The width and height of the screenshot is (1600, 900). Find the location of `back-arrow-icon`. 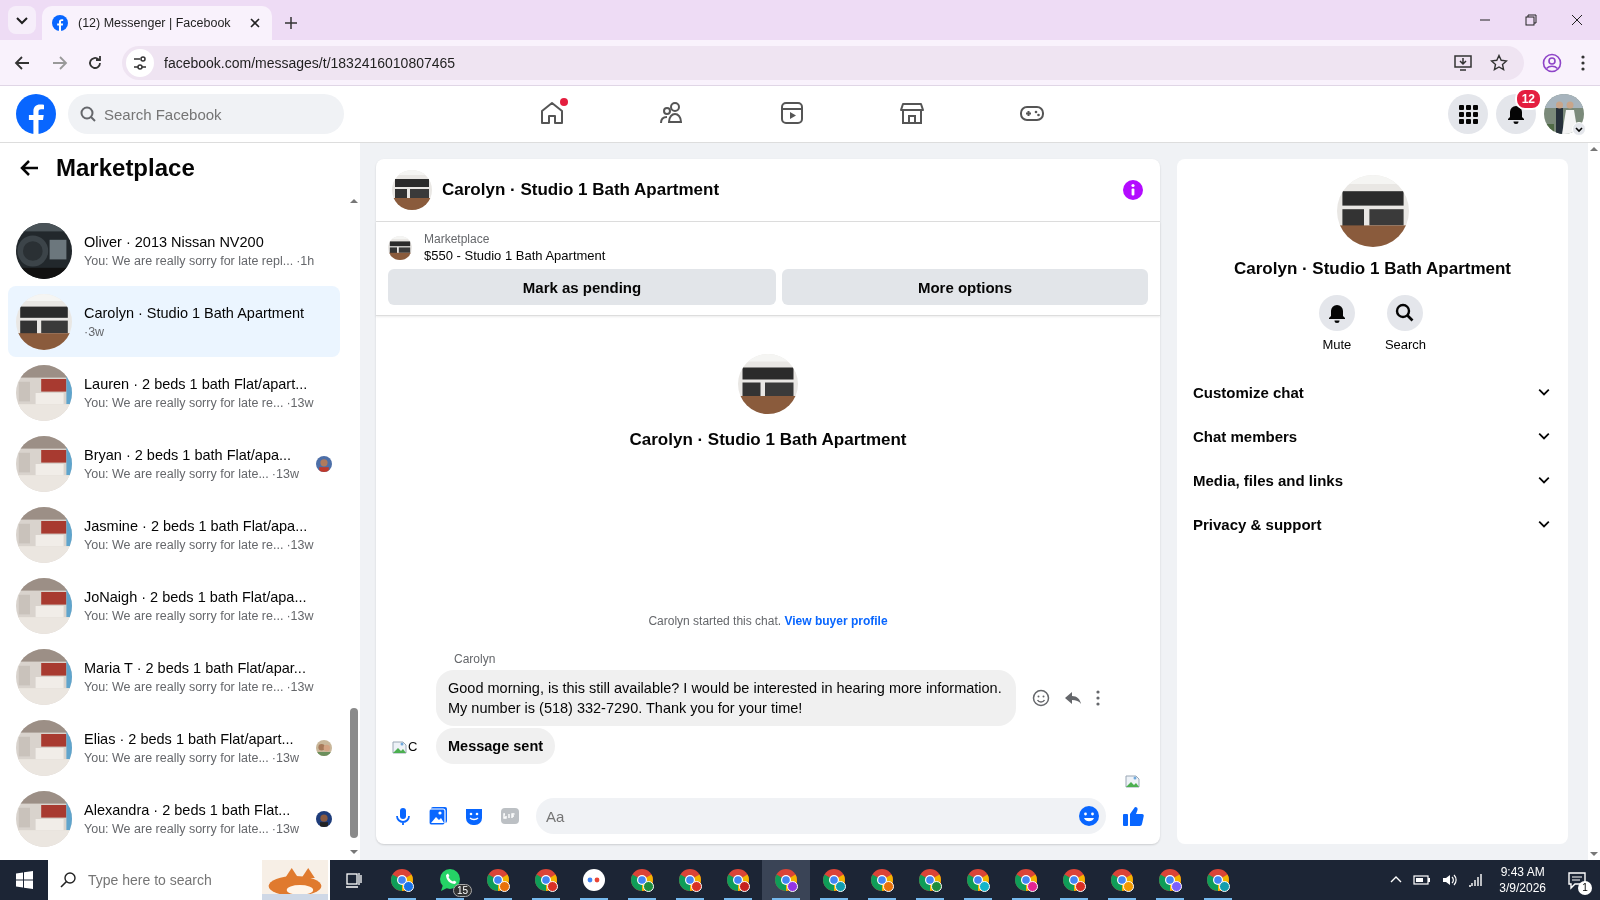

back-arrow-icon is located at coordinates (30, 168).